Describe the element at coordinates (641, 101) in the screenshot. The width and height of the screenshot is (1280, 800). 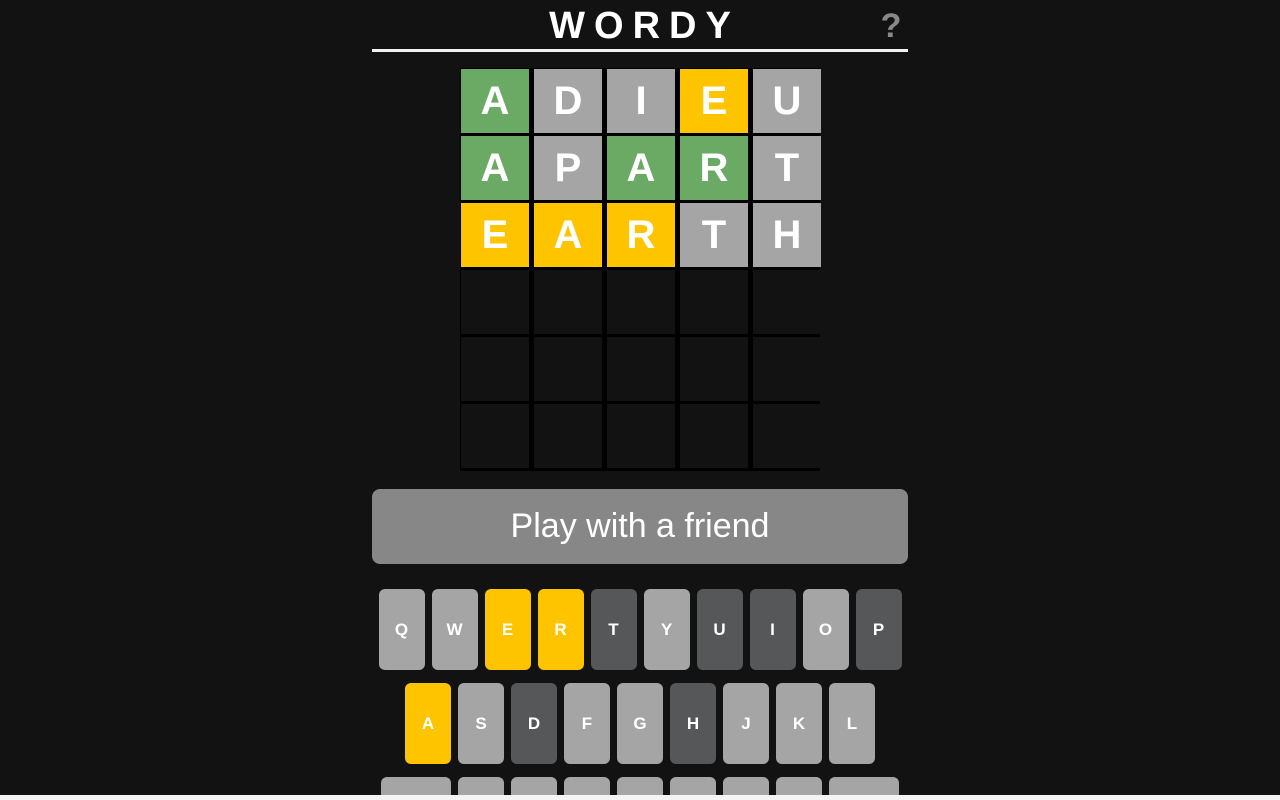
I see `grid-tile: I` at that location.